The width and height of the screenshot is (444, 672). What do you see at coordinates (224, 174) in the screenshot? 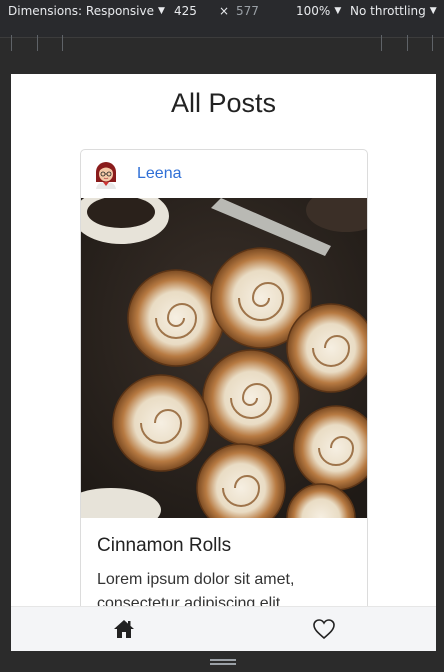
I see `post-header: Leena` at bounding box center [224, 174].